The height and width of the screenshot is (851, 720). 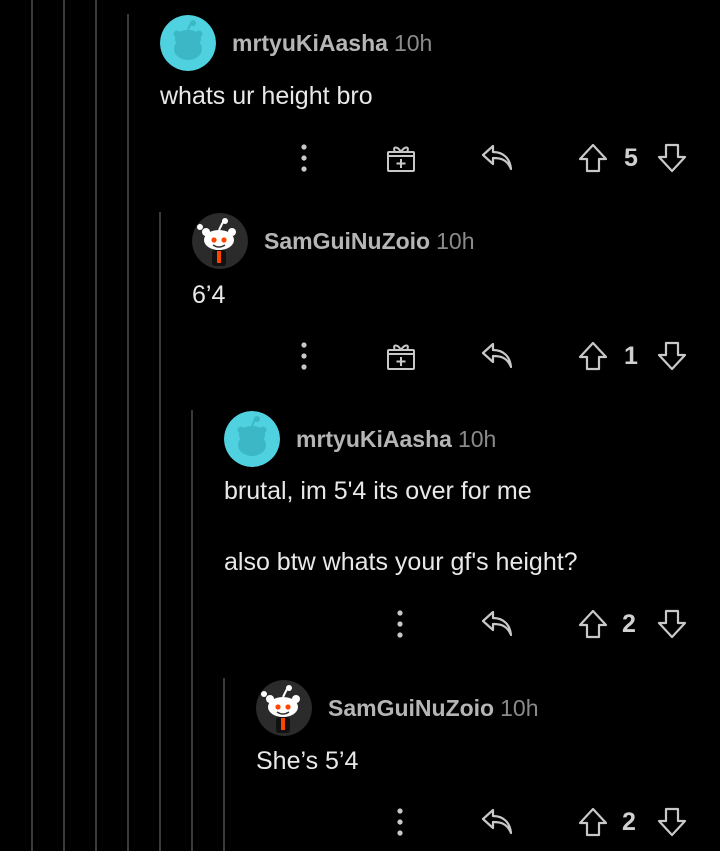 What do you see at coordinates (378, 491) in the screenshot?
I see `comment-body-line: brutal, im 5'4 its over for me` at bounding box center [378, 491].